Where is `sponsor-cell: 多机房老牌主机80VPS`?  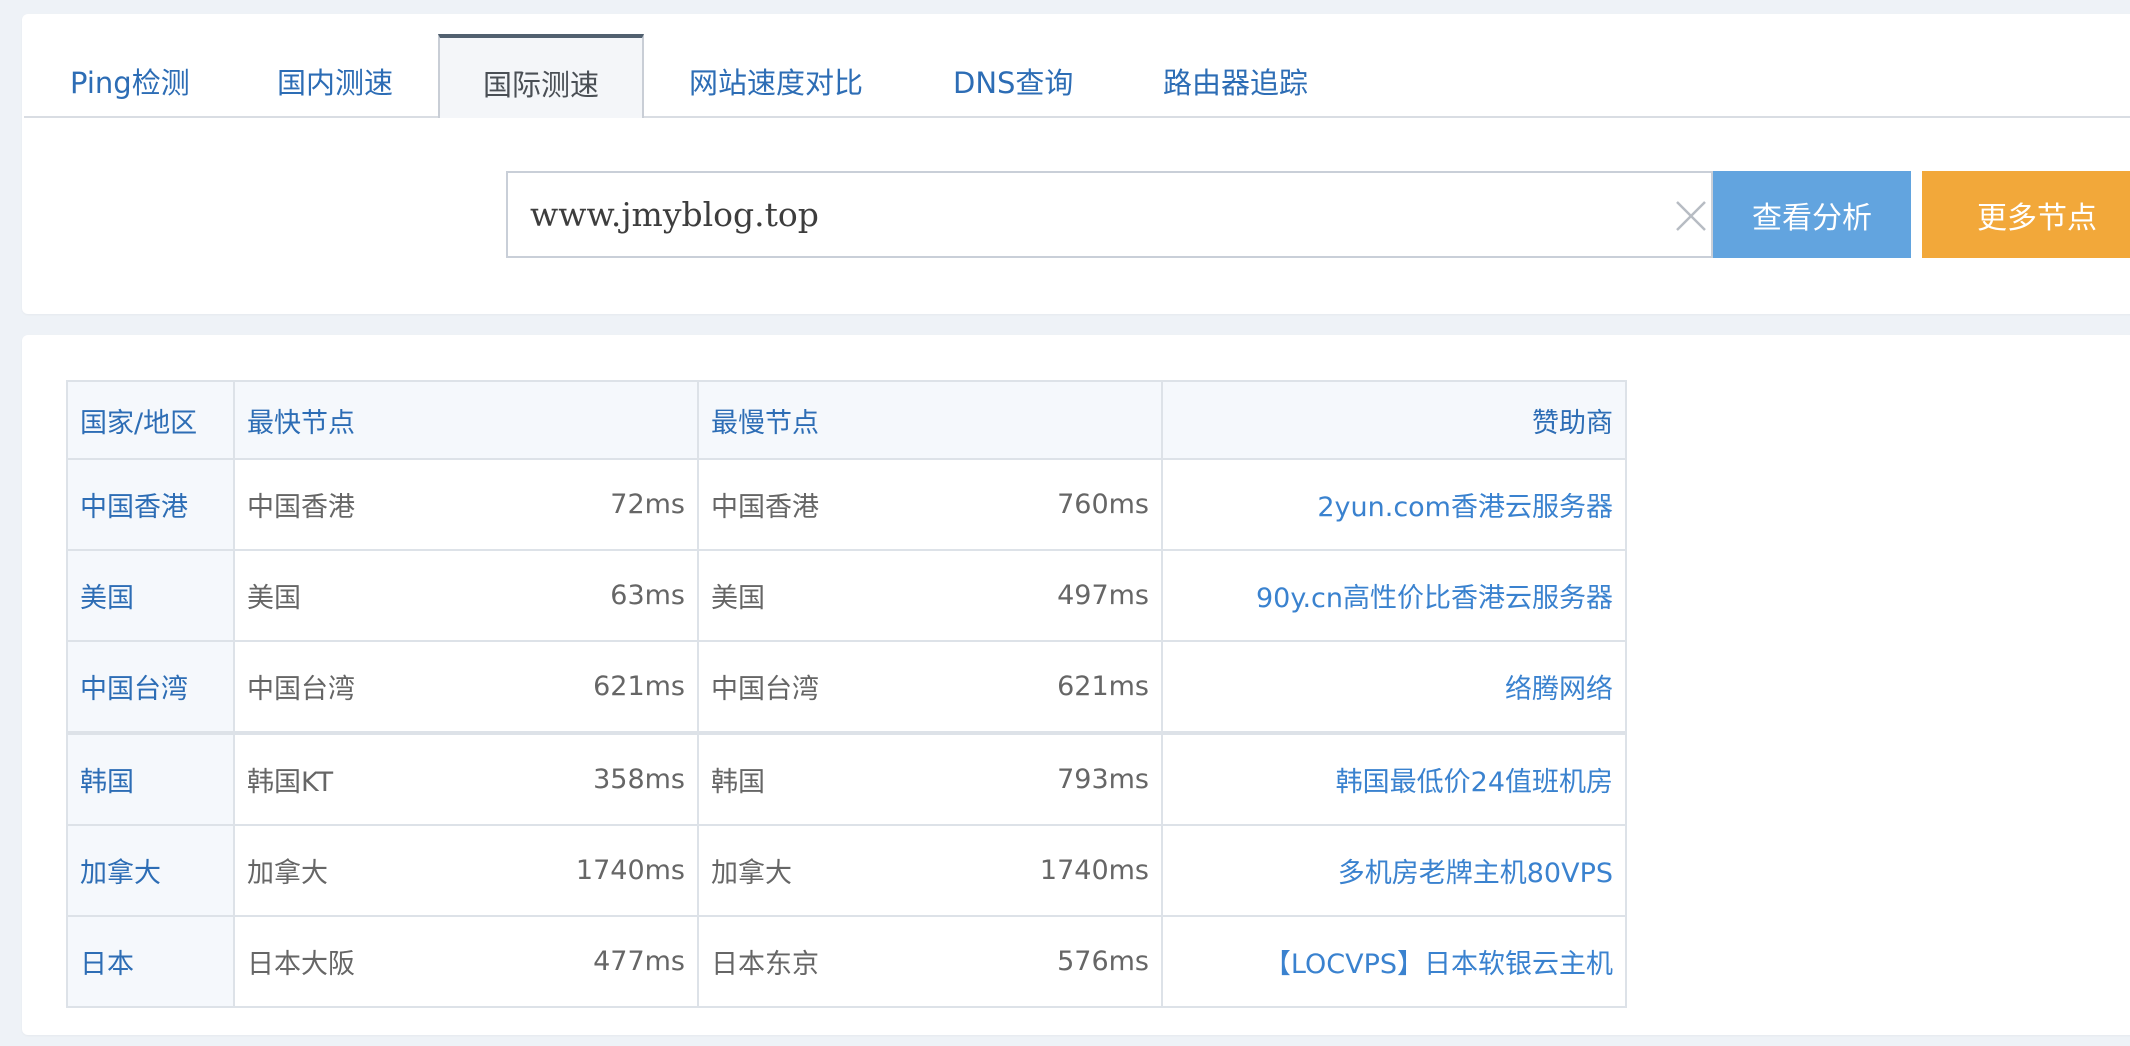 sponsor-cell: 多机房老牌主机80VPS is located at coordinates (1394, 870).